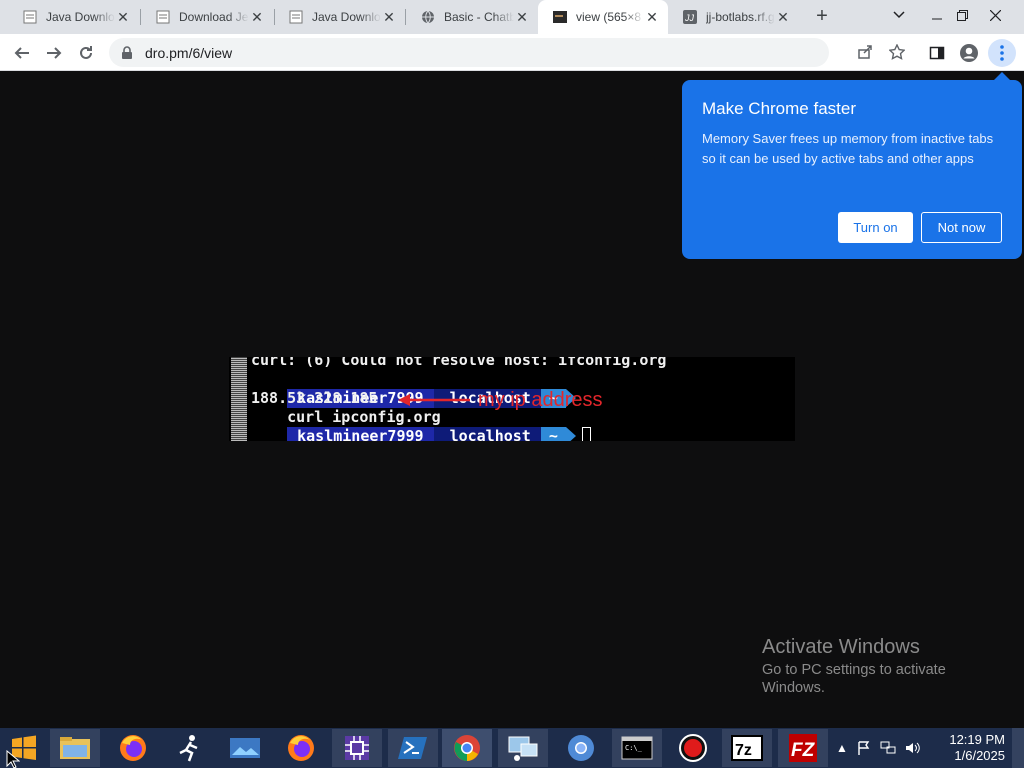 The width and height of the screenshot is (1024, 768). I want to click on clock-time: 12:19 PM, so click(977, 739).